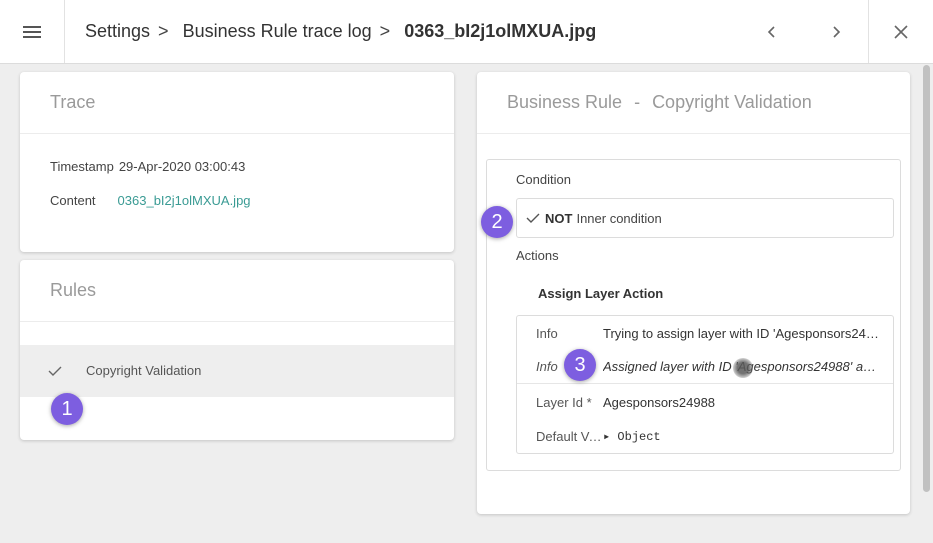 This screenshot has width=933, height=543. Describe the element at coordinates (637, 102) in the screenshot. I see `business-rule-title-dash: -` at that location.